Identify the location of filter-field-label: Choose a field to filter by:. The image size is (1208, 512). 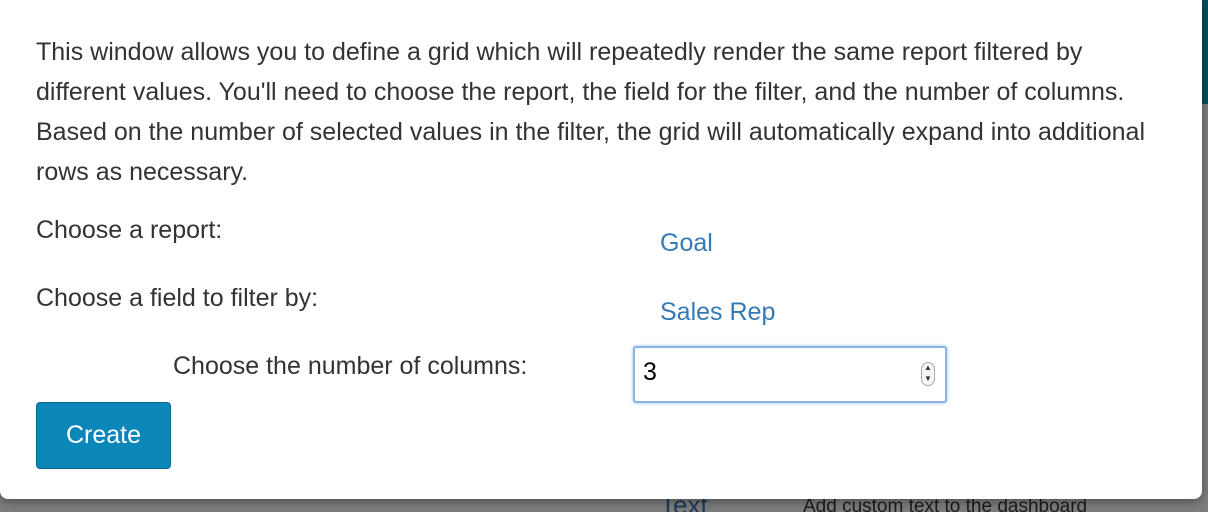
(177, 298).